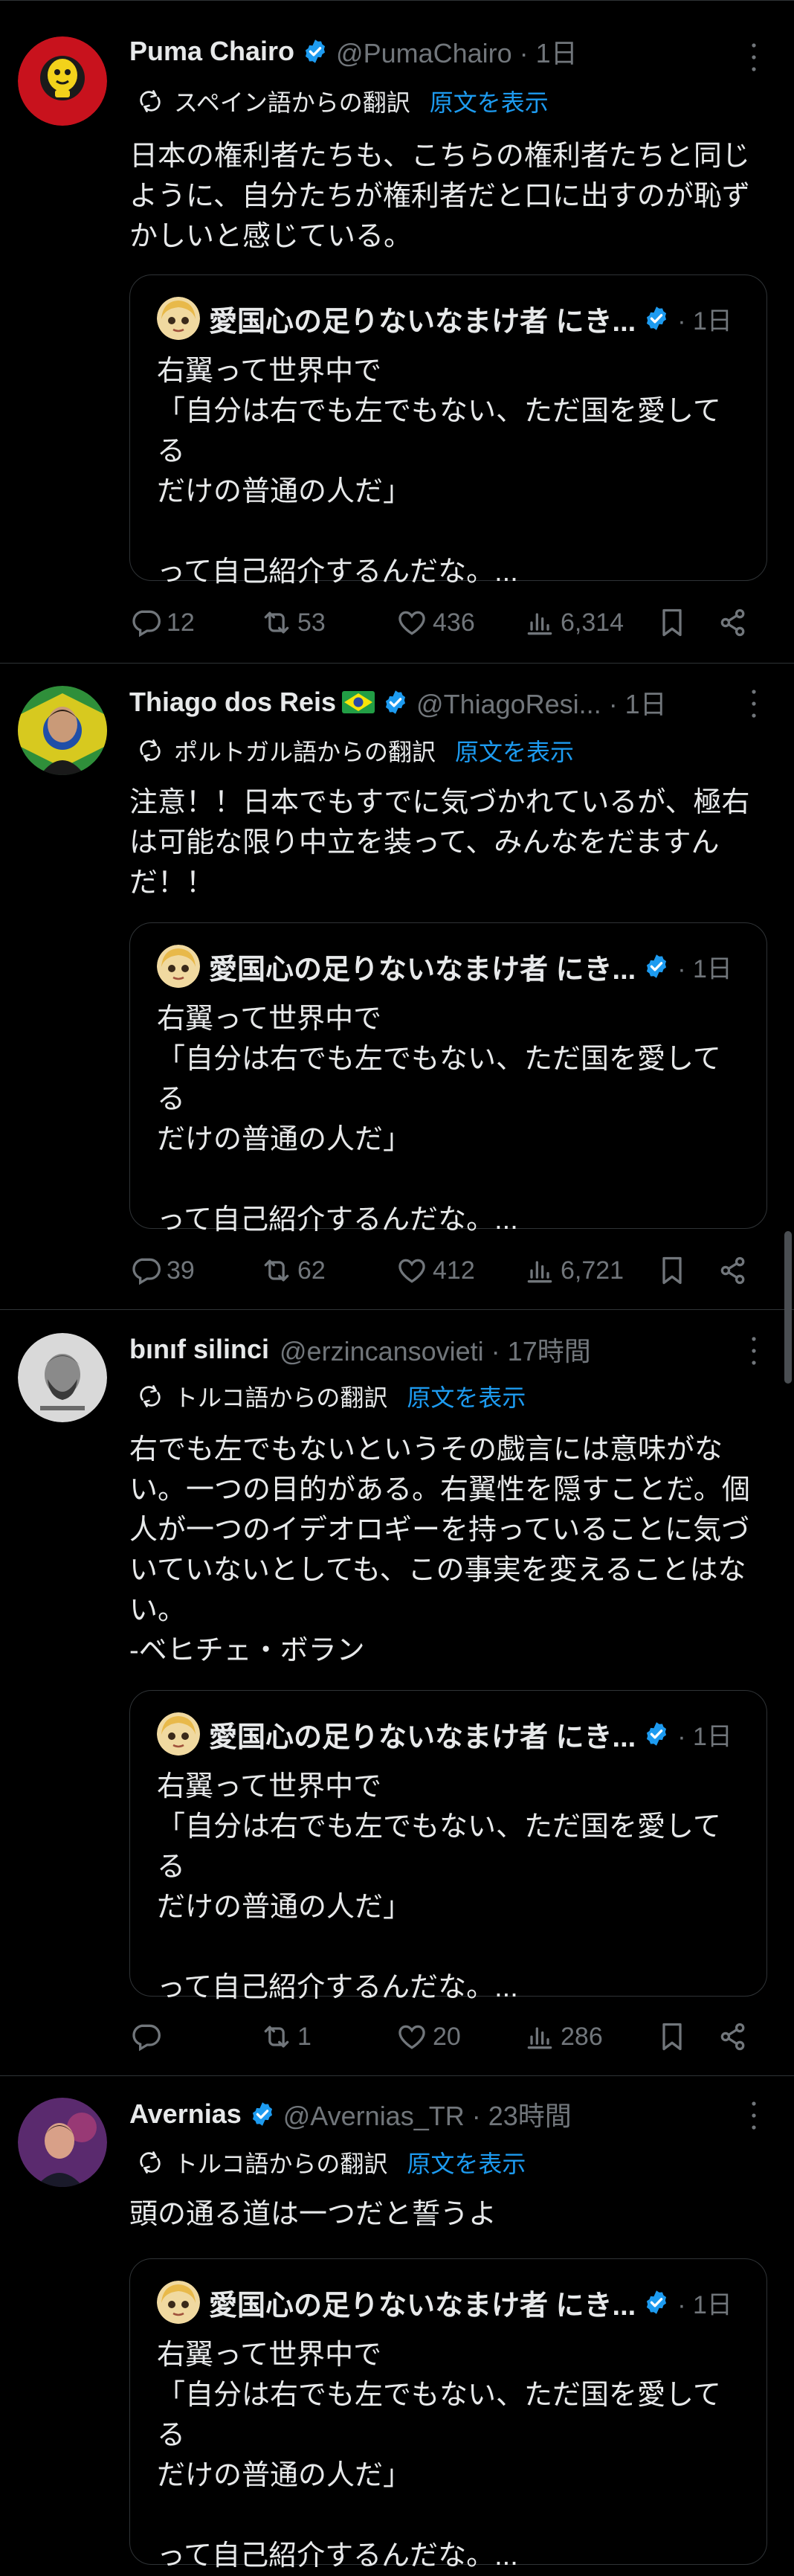  What do you see at coordinates (457, 51) in the screenshot?
I see `handle-and-time: @PumaChairo · 1日` at bounding box center [457, 51].